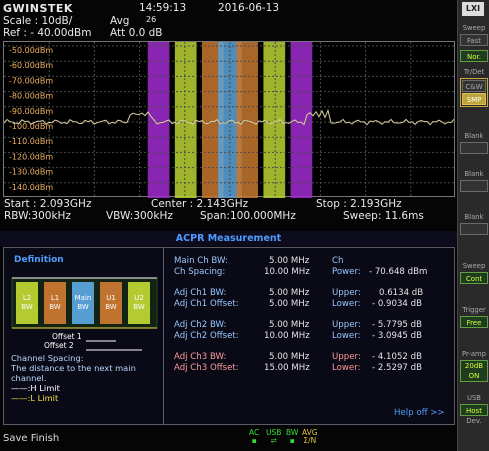  I want to click on preamp-db: 20dB, so click(474, 366).